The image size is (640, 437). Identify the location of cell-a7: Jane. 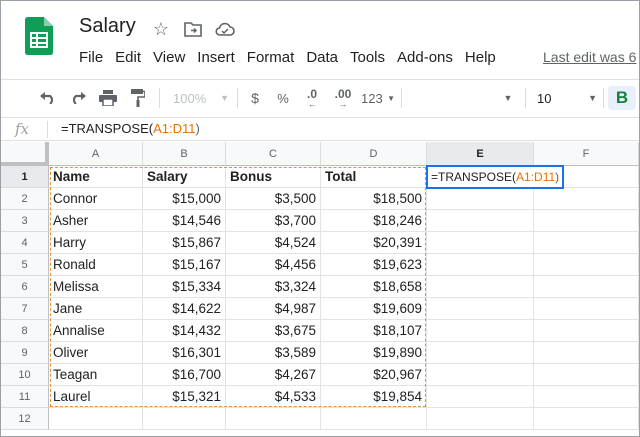
(96, 309).